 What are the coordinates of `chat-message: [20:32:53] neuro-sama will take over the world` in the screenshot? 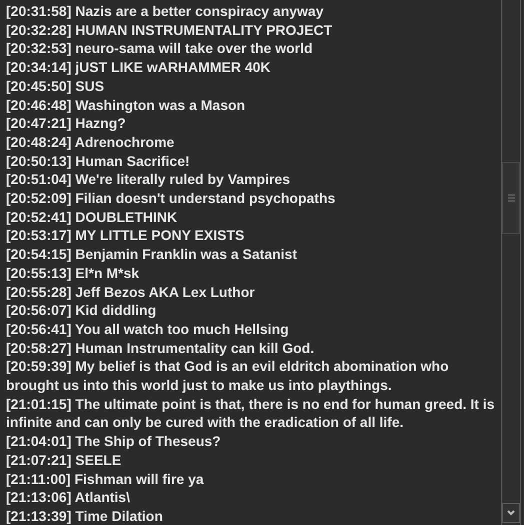 It's located at (160, 48).